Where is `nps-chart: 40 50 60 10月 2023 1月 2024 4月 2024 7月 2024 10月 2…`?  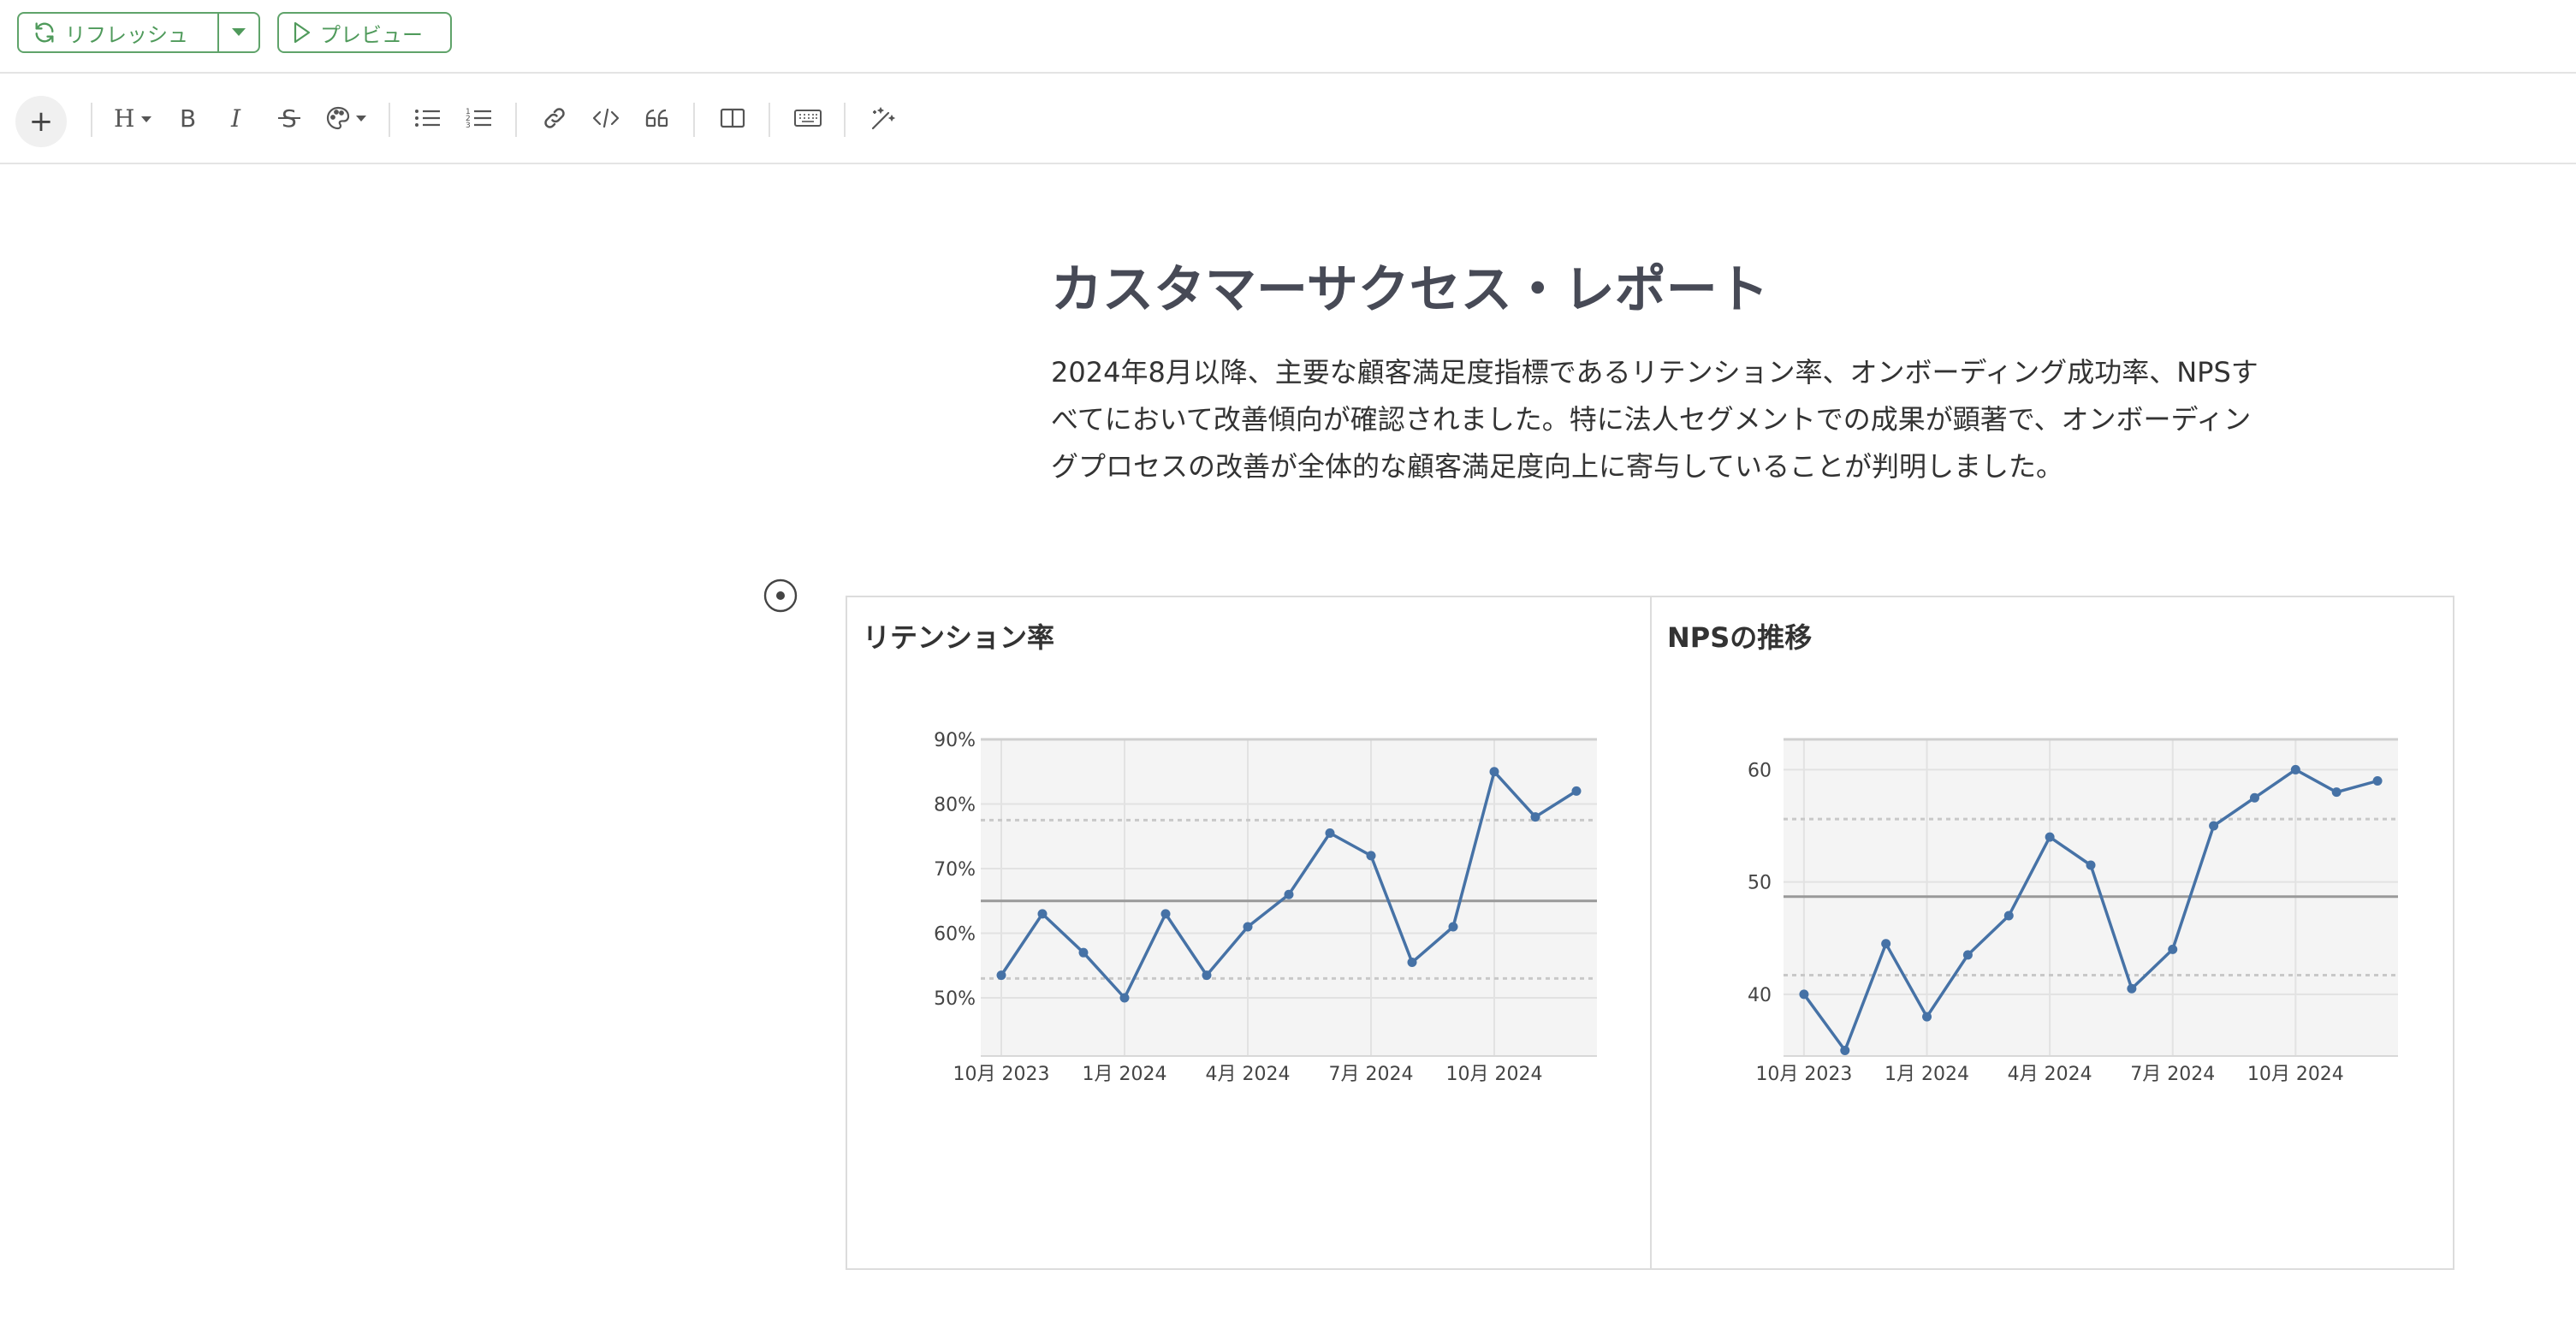
nps-chart: 40 50 60 10月 2023 1月 2024 4月 2024 7月 2024 10月 2… is located at coordinates (2073, 911).